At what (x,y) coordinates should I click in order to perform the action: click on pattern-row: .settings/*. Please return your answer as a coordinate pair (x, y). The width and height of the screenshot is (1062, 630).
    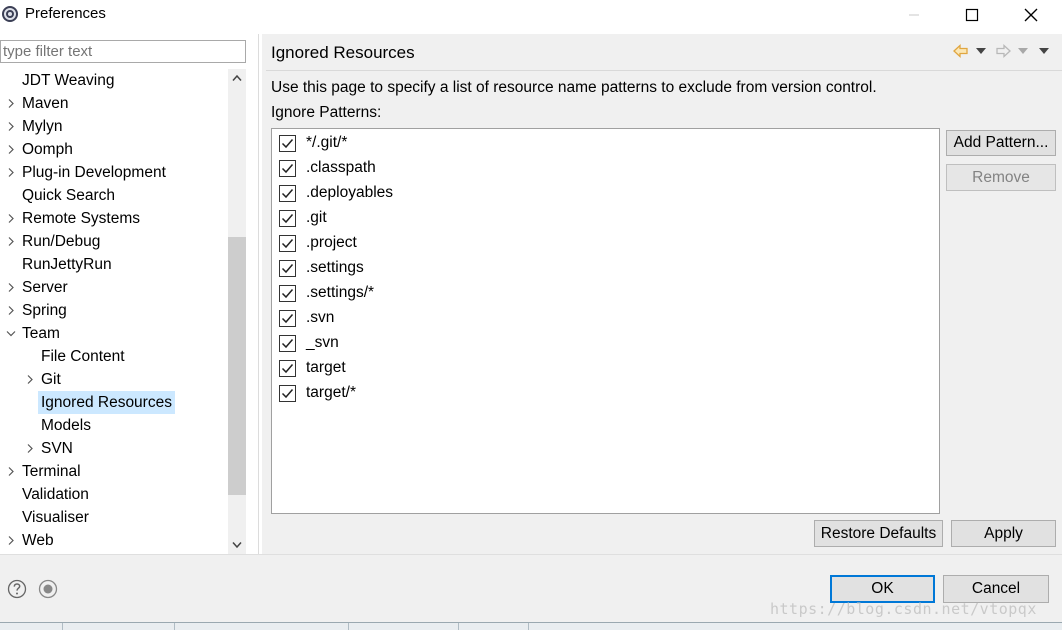
    Looking at the image, I should click on (429, 293).